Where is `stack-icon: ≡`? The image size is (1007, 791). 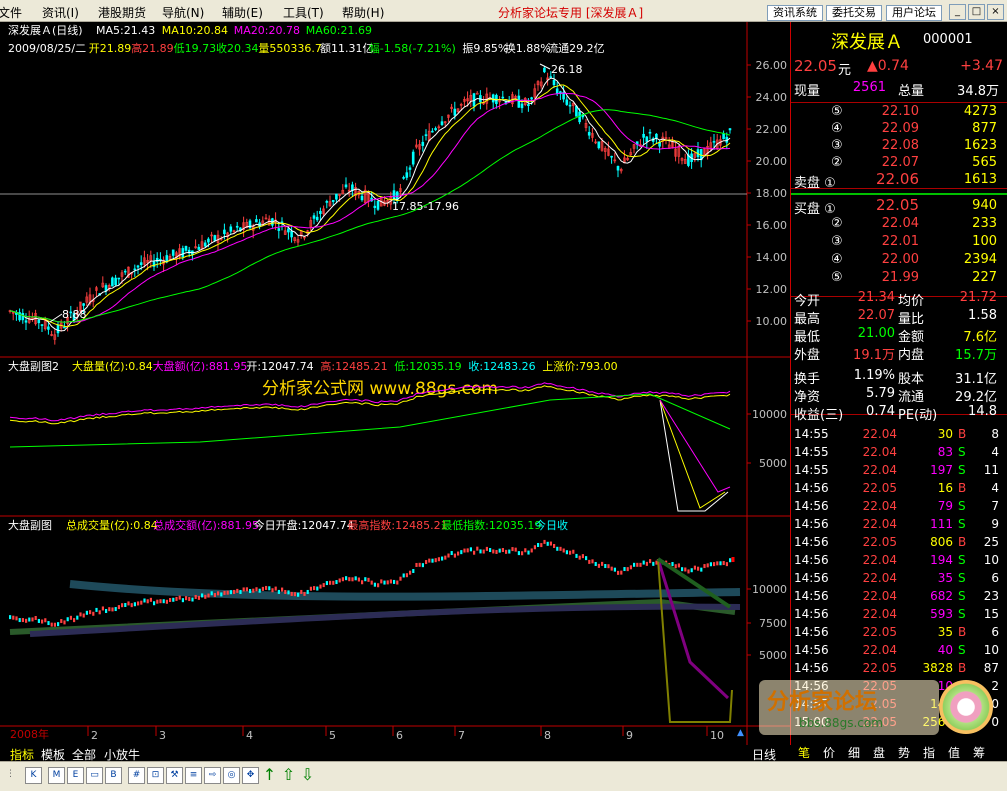
stack-icon: ≡ is located at coordinates (193, 775).